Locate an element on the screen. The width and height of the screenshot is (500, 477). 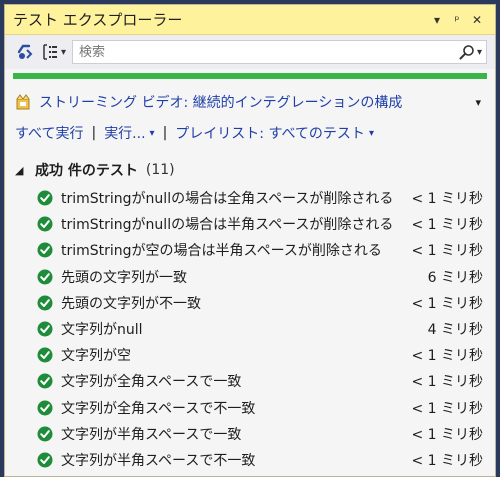
search-icon is located at coordinates (466, 52).